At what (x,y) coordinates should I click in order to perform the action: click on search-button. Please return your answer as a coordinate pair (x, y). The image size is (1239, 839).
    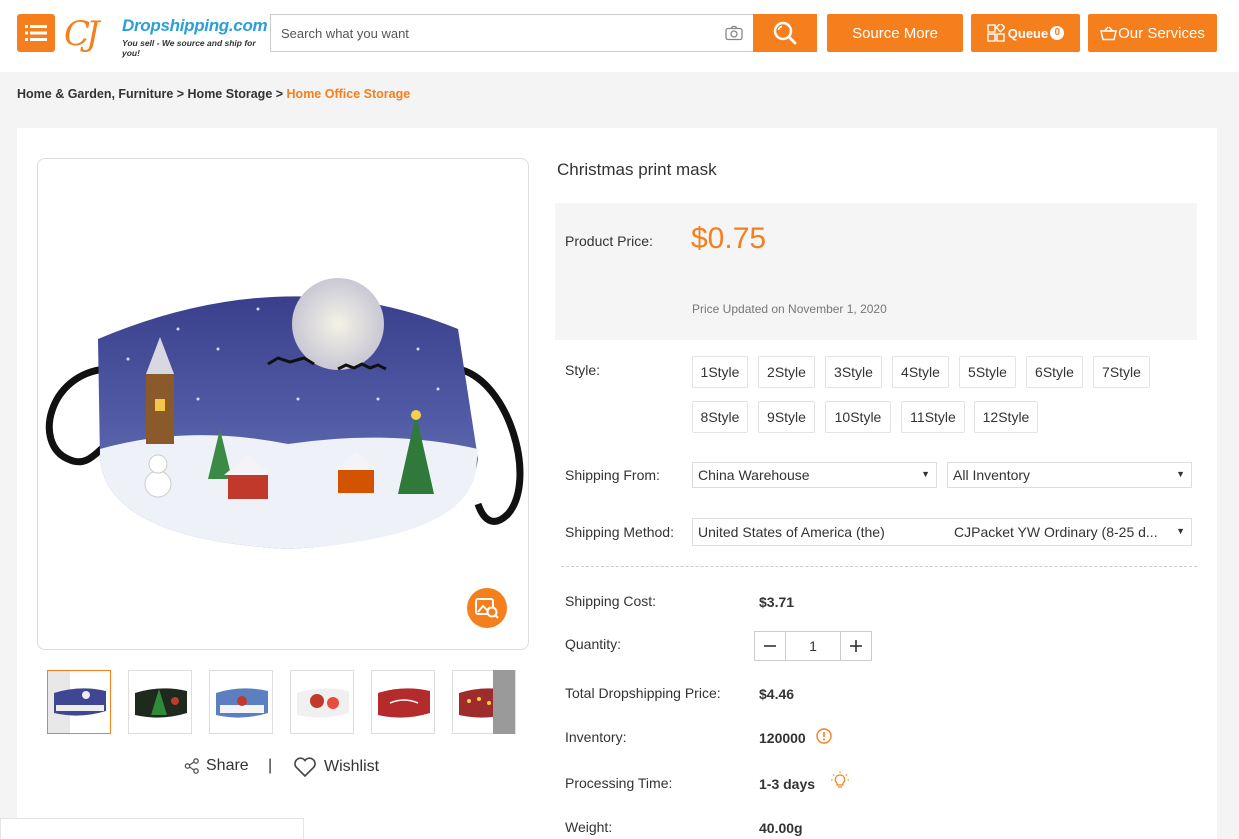
    Looking at the image, I should click on (785, 33).